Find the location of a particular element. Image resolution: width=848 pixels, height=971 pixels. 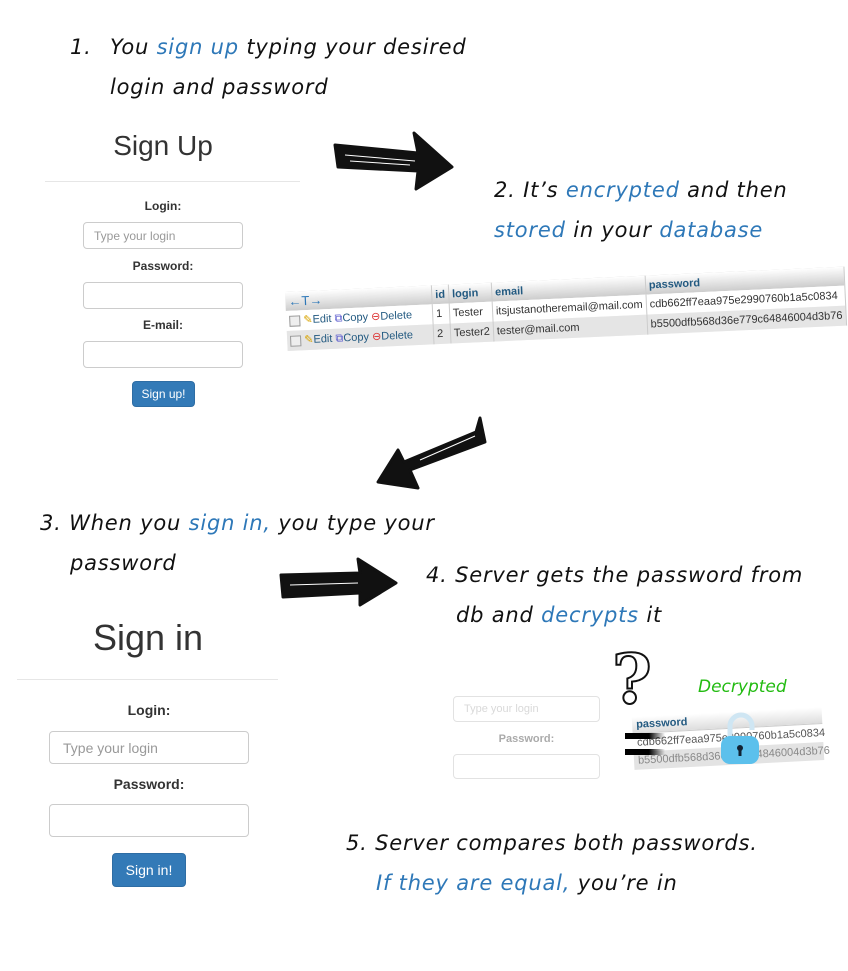

signin-button: Sign in! is located at coordinates (149, 870).